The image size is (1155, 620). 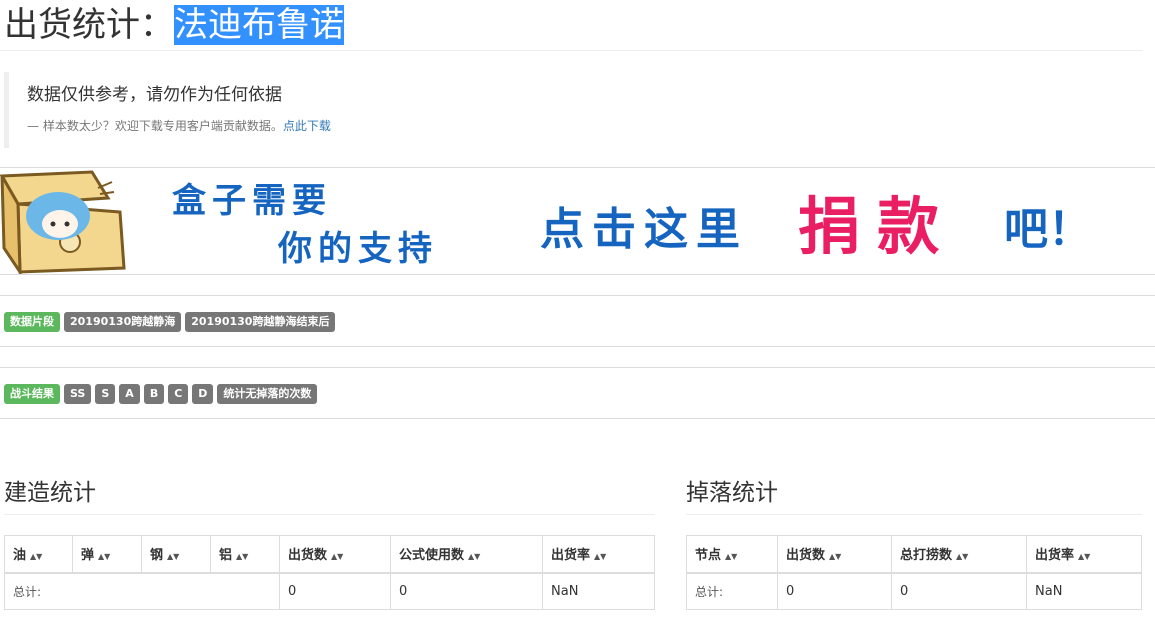 I want to click on build-col-steel: 钢 ▲▼, so click(x=176, y=554).